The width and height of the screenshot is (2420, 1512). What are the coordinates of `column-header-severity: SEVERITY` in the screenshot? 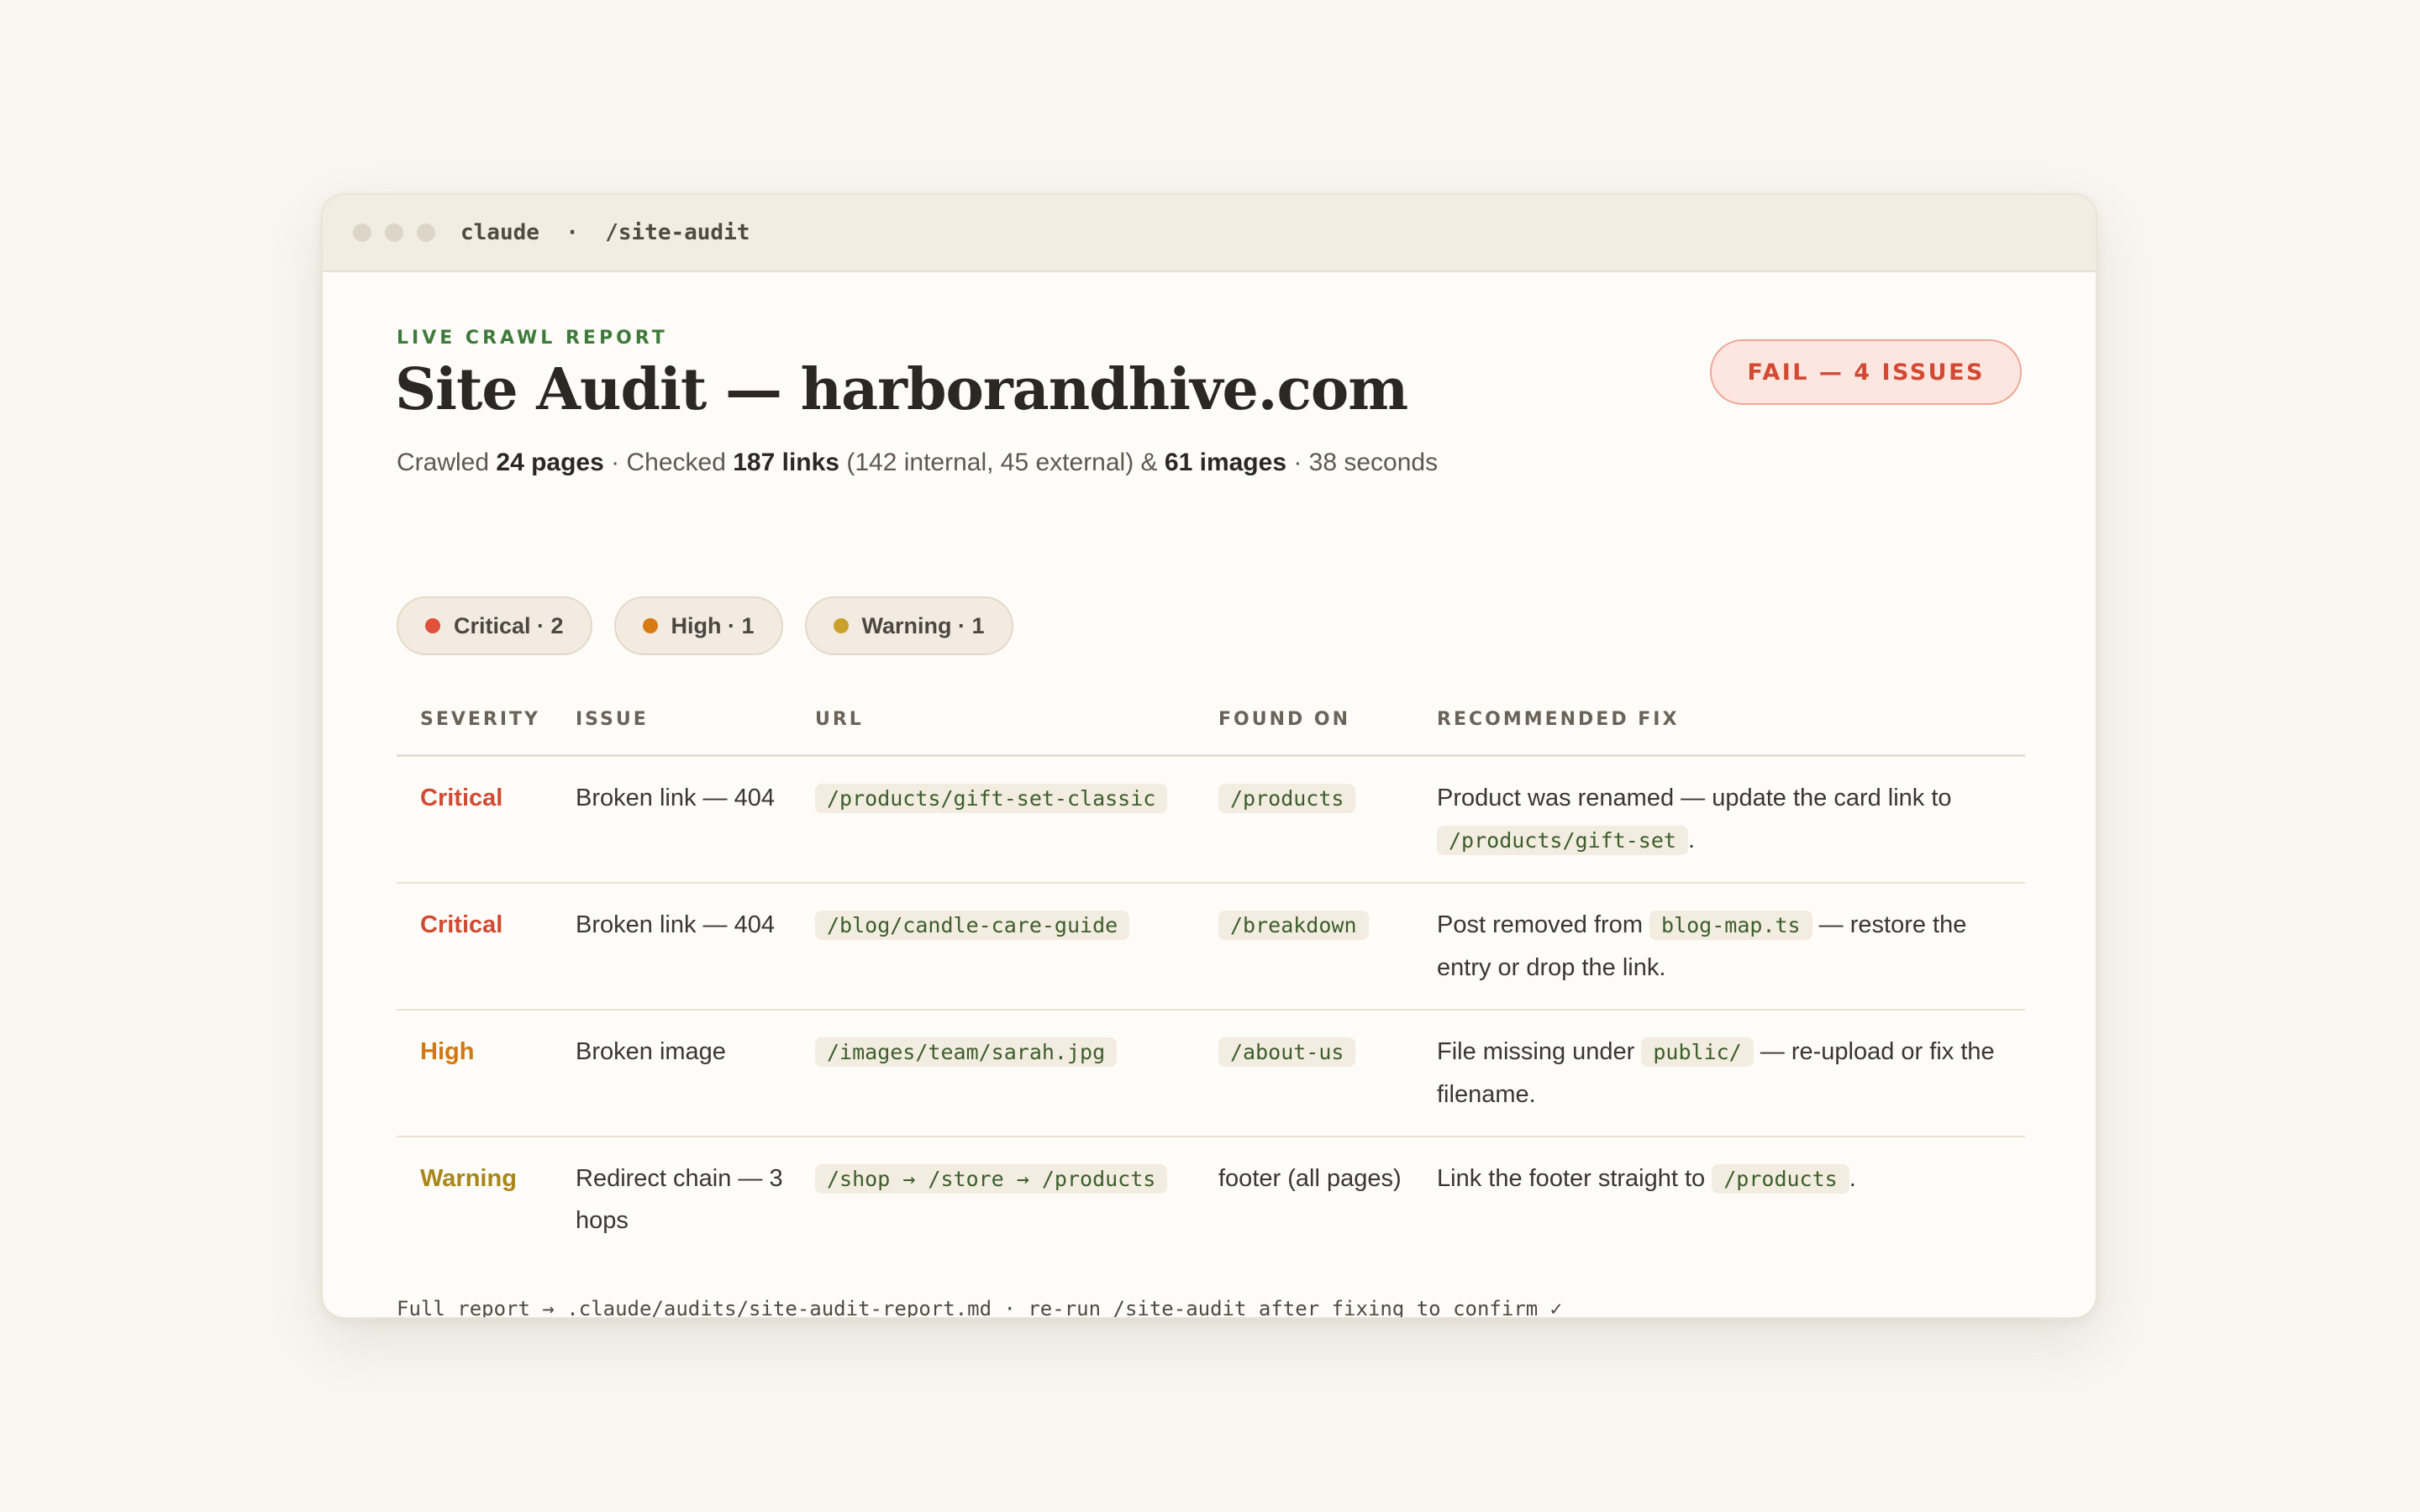 It's located at (475, 720).